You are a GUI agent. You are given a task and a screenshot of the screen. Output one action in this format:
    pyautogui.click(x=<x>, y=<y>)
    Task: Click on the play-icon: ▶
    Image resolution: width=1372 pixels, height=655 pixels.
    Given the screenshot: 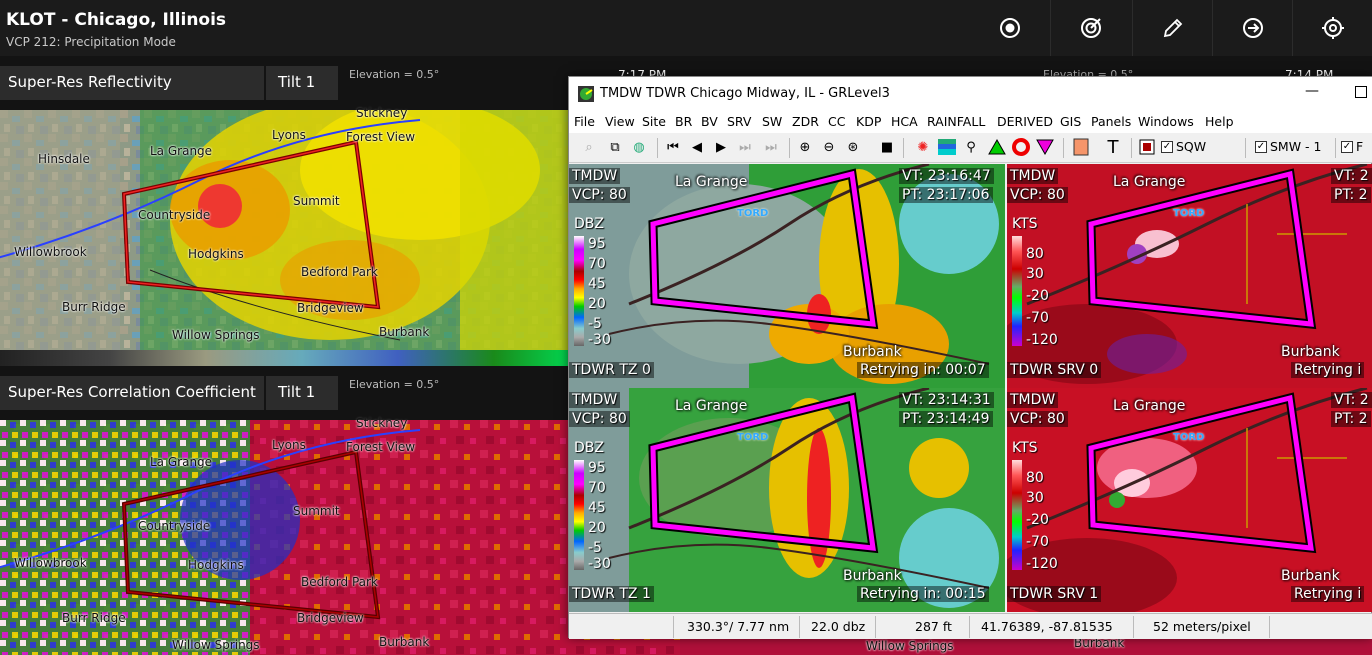 What is the action you would take?
    pyautogui.click(x=721, y=147)
    